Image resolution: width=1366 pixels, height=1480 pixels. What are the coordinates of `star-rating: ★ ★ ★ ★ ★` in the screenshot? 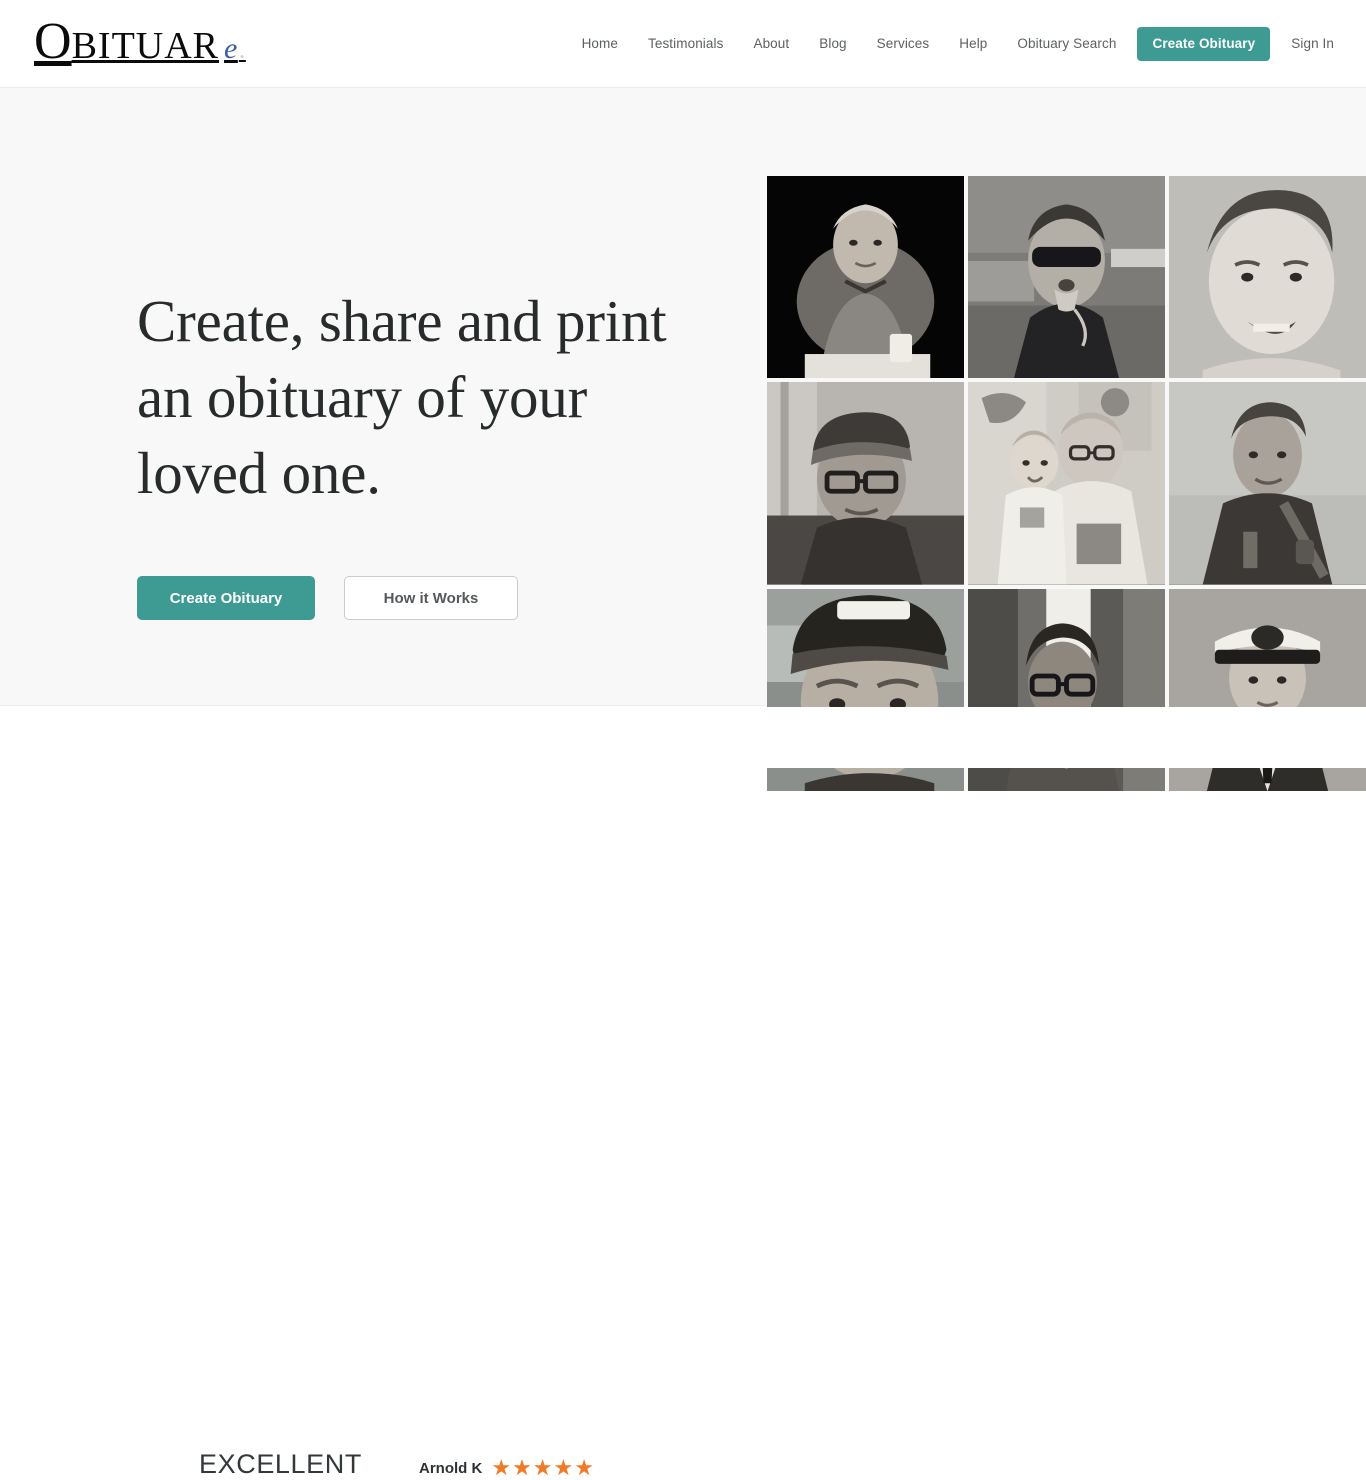 It's located at (542, 1468).